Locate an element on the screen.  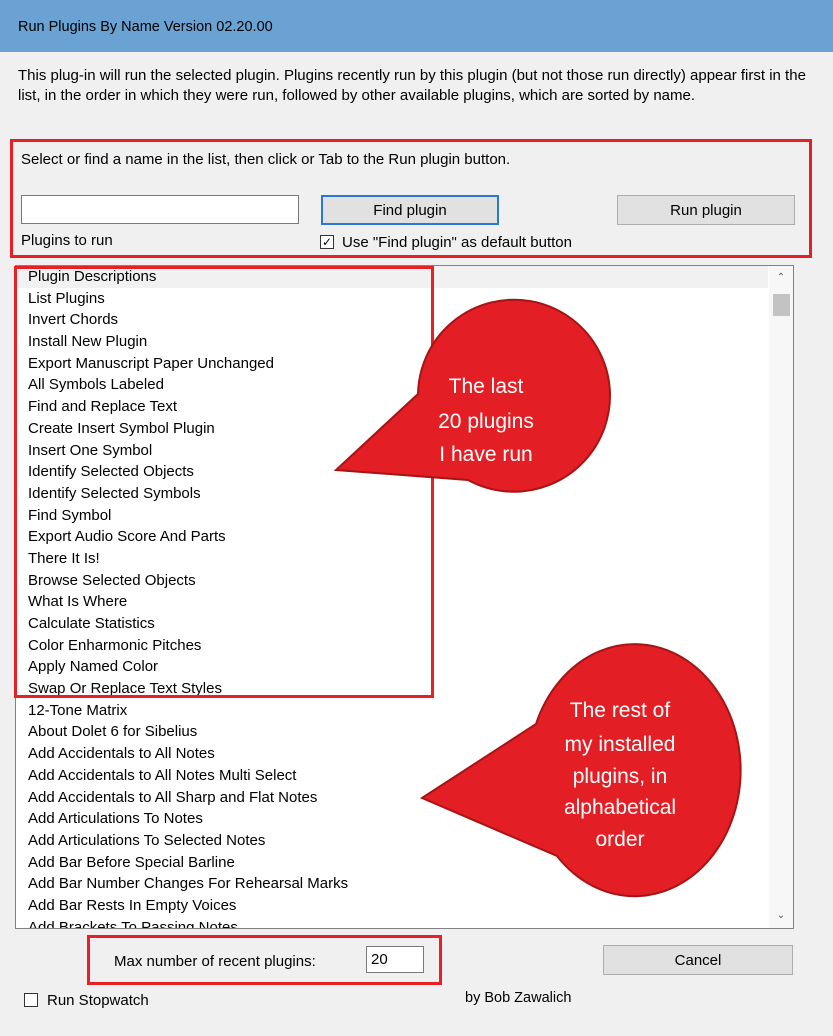
rest-callout-line-3: plugins, in is located at coordinates (620, 776).